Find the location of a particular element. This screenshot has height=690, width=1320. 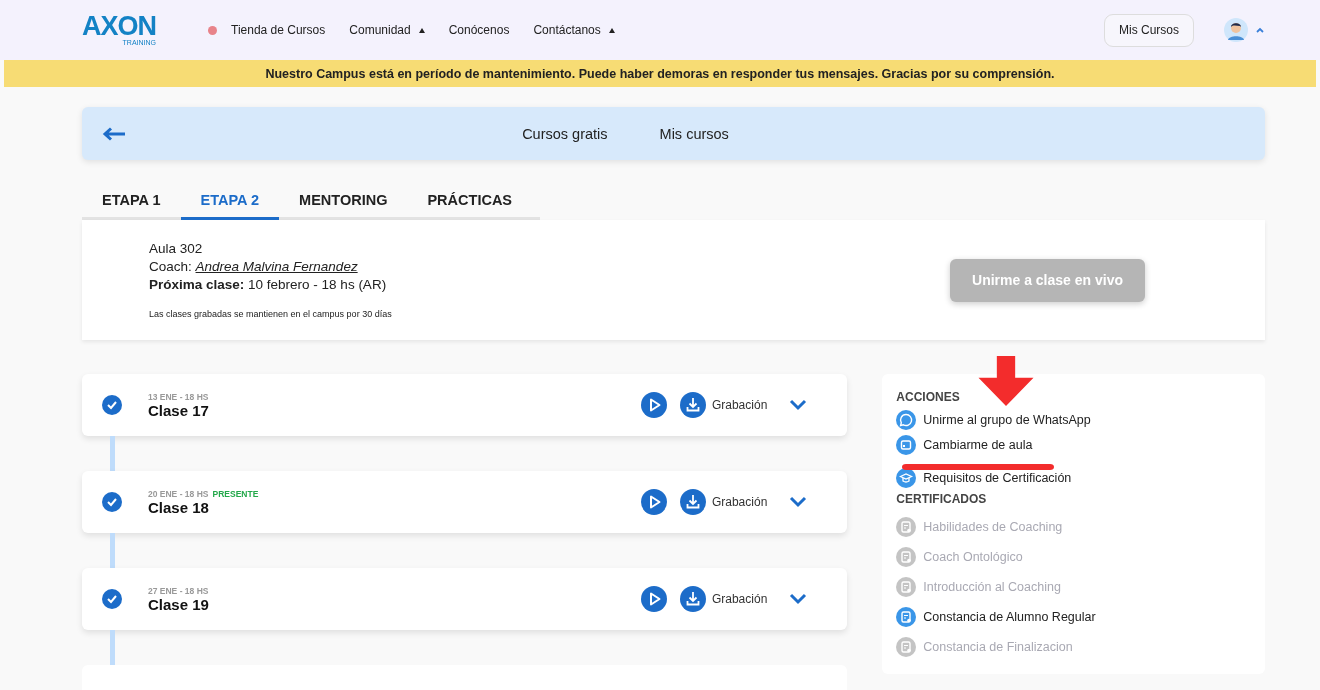

nav-link: Conócenos is located at coordinates (479, 30).